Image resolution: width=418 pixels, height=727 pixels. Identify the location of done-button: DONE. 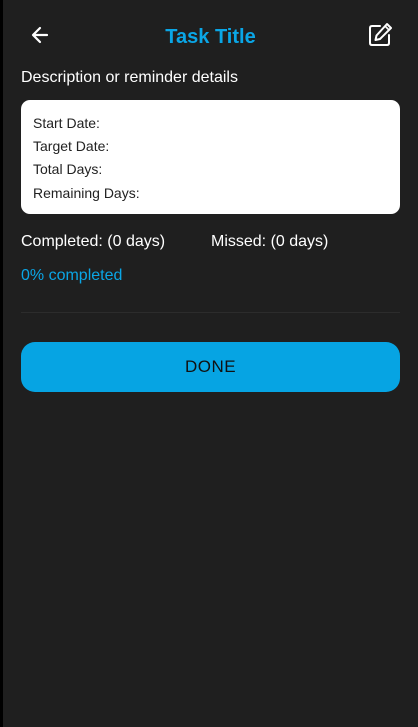
(210, 367).